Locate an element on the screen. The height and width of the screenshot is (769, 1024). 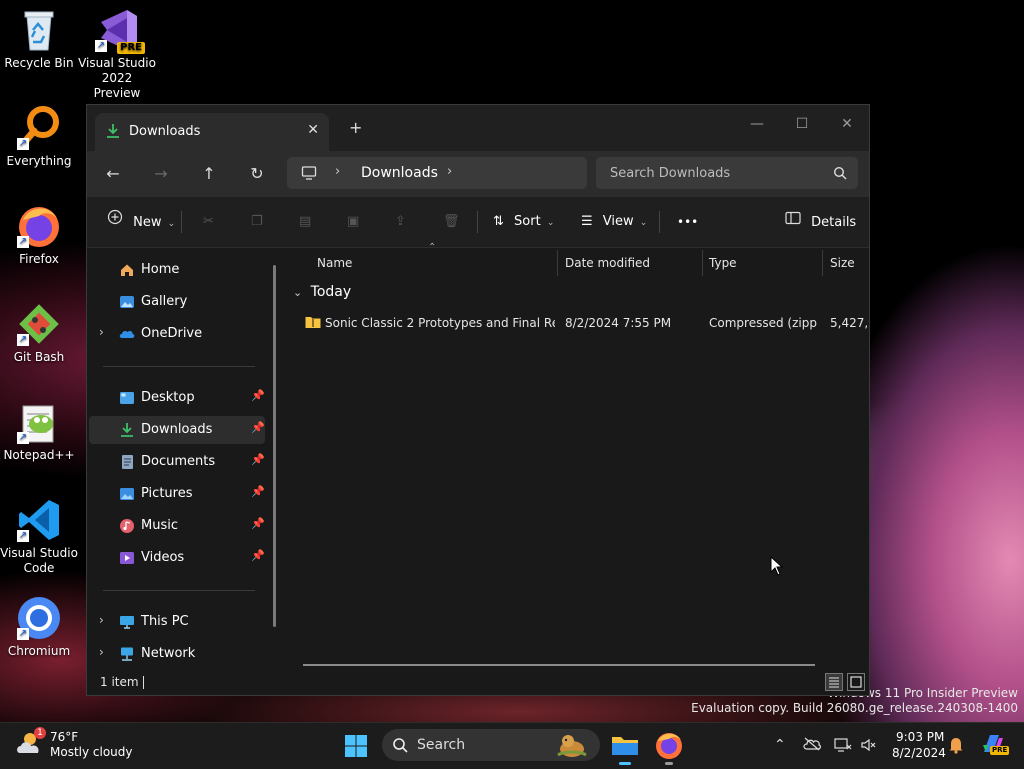
tiles-view-toggle-icon is located at coordinates (856, 682).